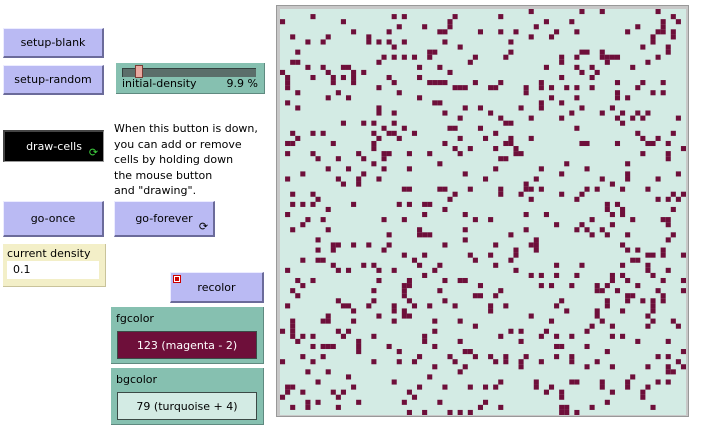 Image resolution: width=701 pixels, height=428 pixels. Describe the element at coordinates (189, 71) in the screenshot. I see `slider-track` at that location.